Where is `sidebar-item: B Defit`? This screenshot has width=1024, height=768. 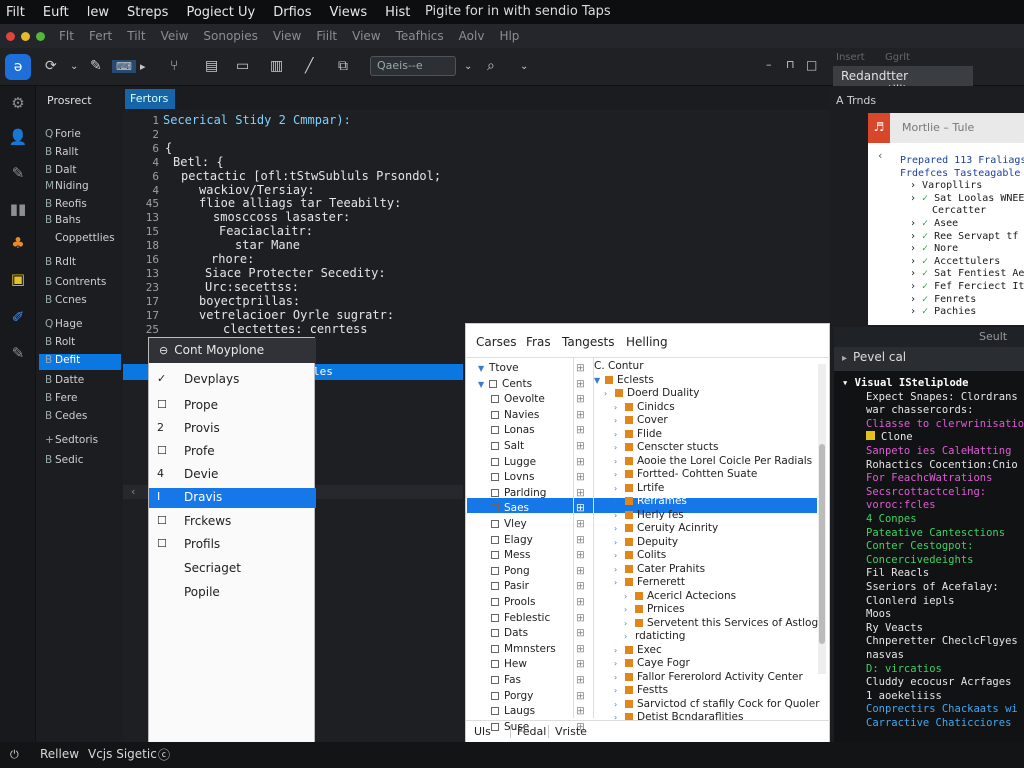
sidebar-item: B Defit is located at coordinates (80, 362).